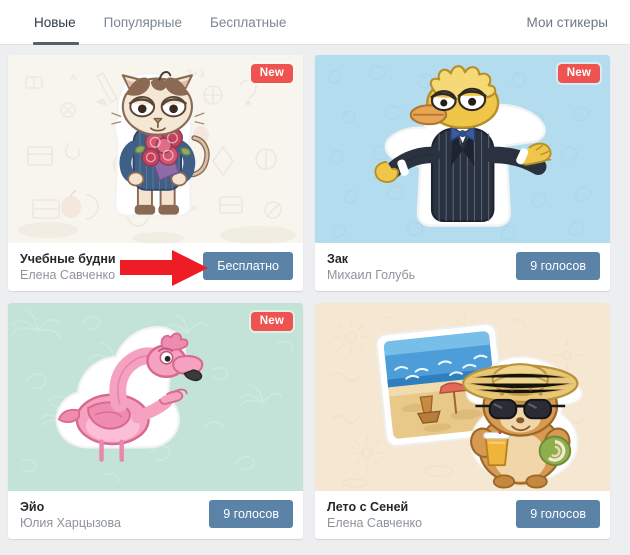  Describe the element at coordinates (155, 515) in the screenshot. I see `card-footer: Эйо Юлия Харцызова 9 голосов` at that location.